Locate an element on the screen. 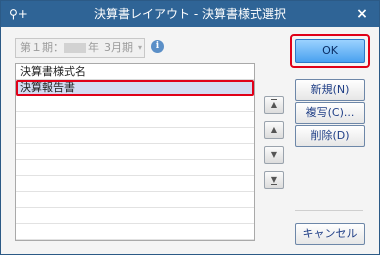 The height and width of the screenshot is (255, 380). title-bar: ⚲+ 決算書レイアウト - 決算書様式選択 × is located at coordinates (190, 14).